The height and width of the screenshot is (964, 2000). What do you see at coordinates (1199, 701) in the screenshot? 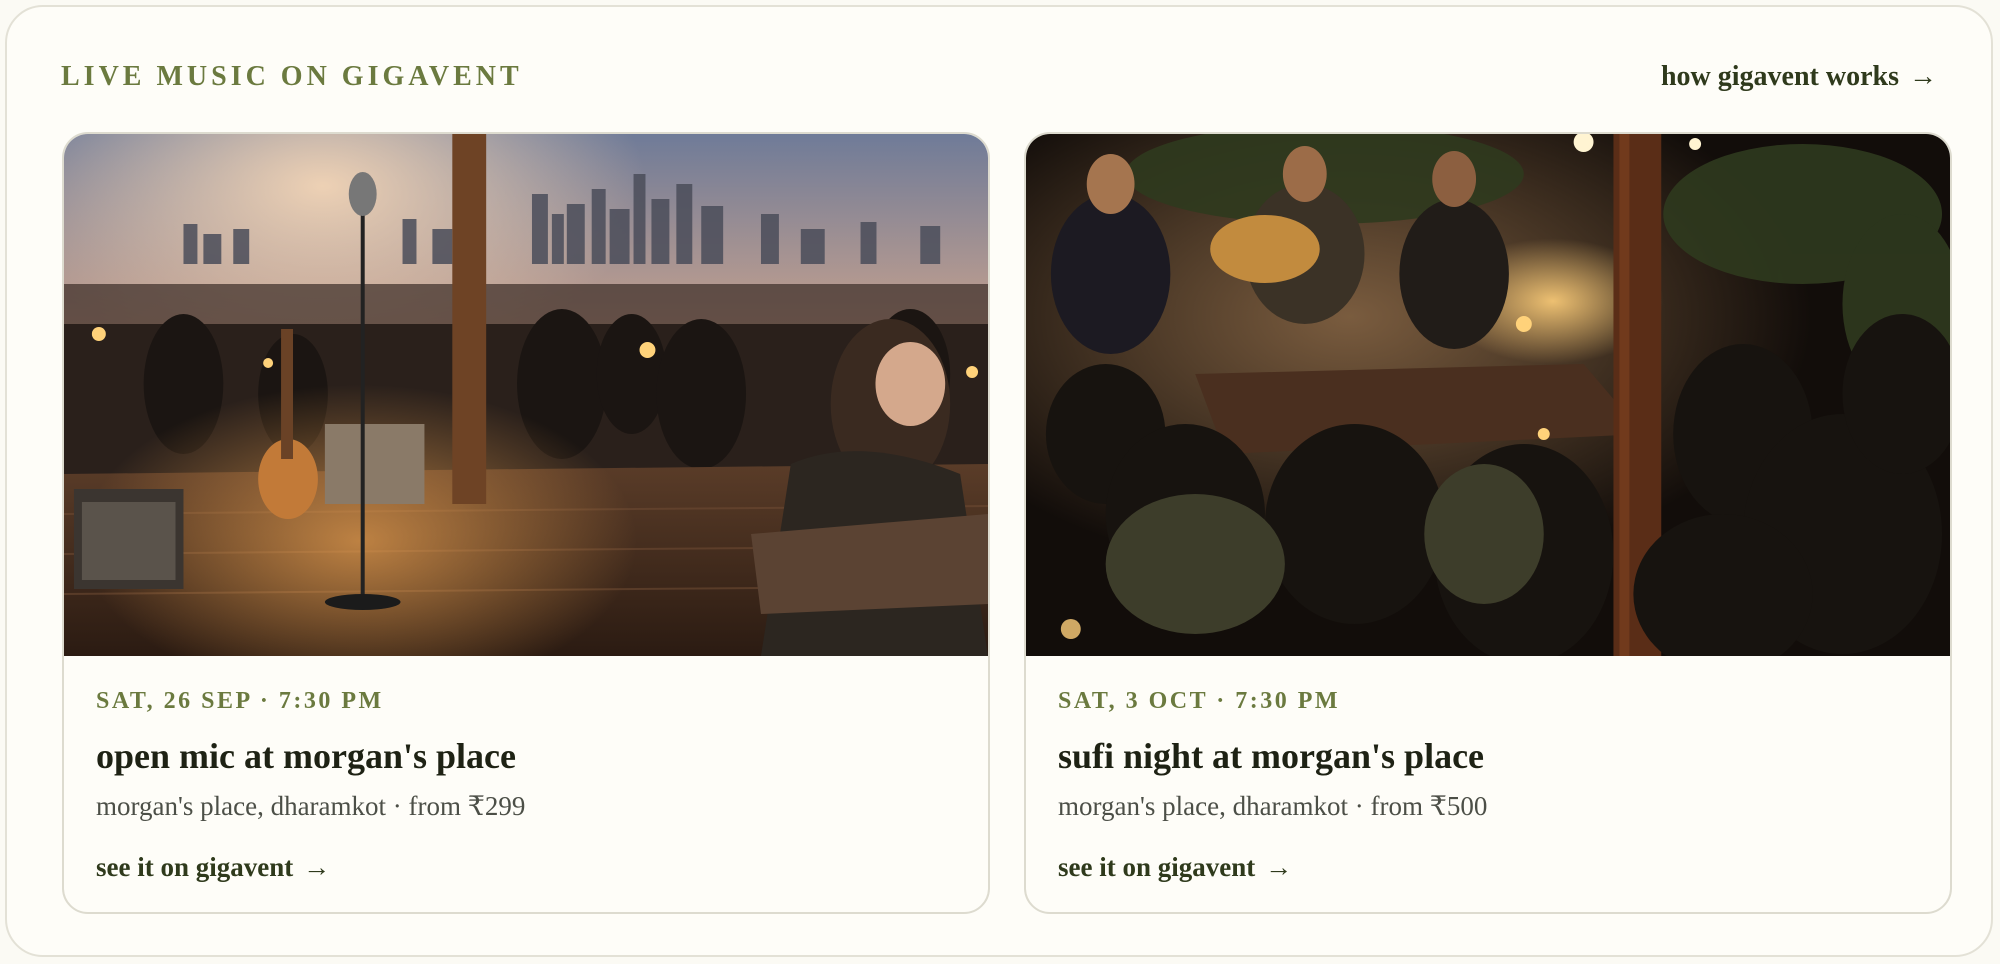
I see `event-date: SAT, 3 OCT · 7:30 PM` at bounding box center [1199, 701].